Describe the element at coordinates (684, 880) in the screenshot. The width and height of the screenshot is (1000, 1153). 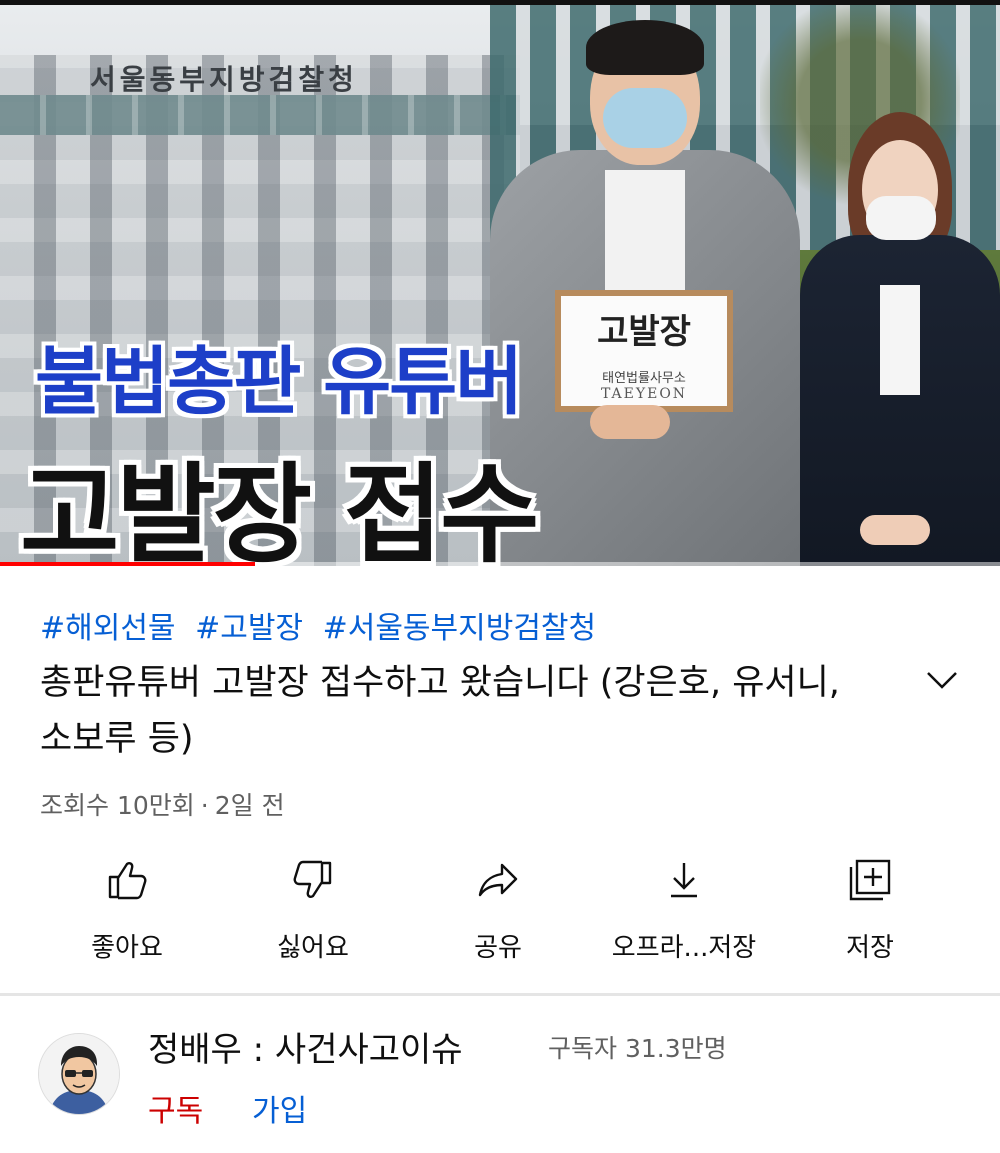
I see `download-icon` at that location.